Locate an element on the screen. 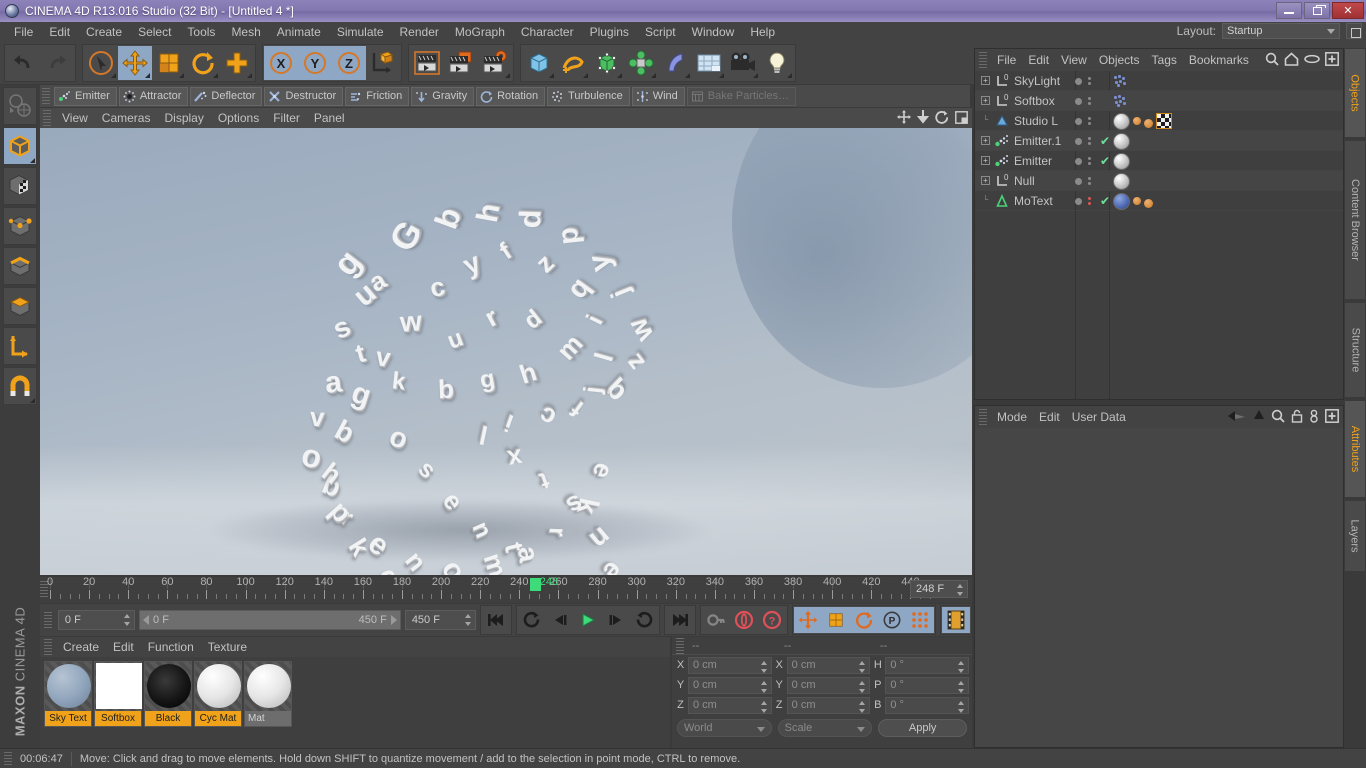 The height and width of the screenshot is (768, 1366). coord-rot-p-field: 0 ° is located at coordinates (927, 685).